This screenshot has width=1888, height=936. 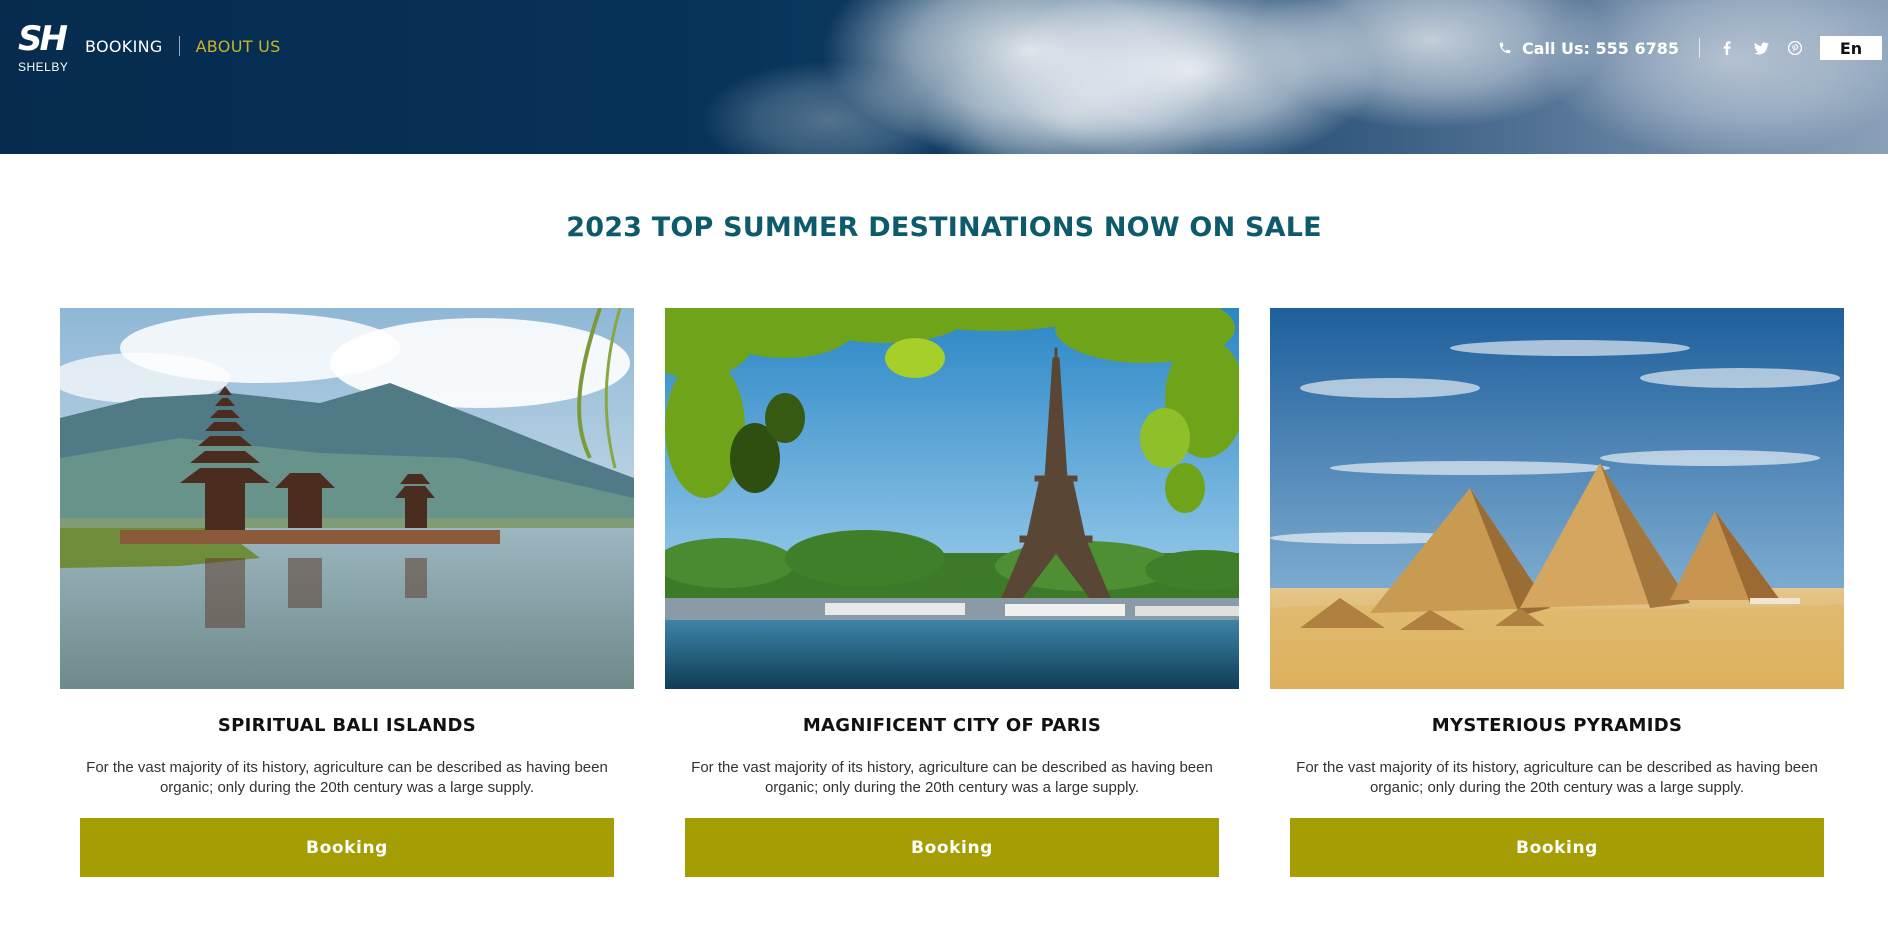 What do you see at coordinates (1851, 48) in the screenshot?
I see `language-selector: En` at bounding box center [1851, 48].